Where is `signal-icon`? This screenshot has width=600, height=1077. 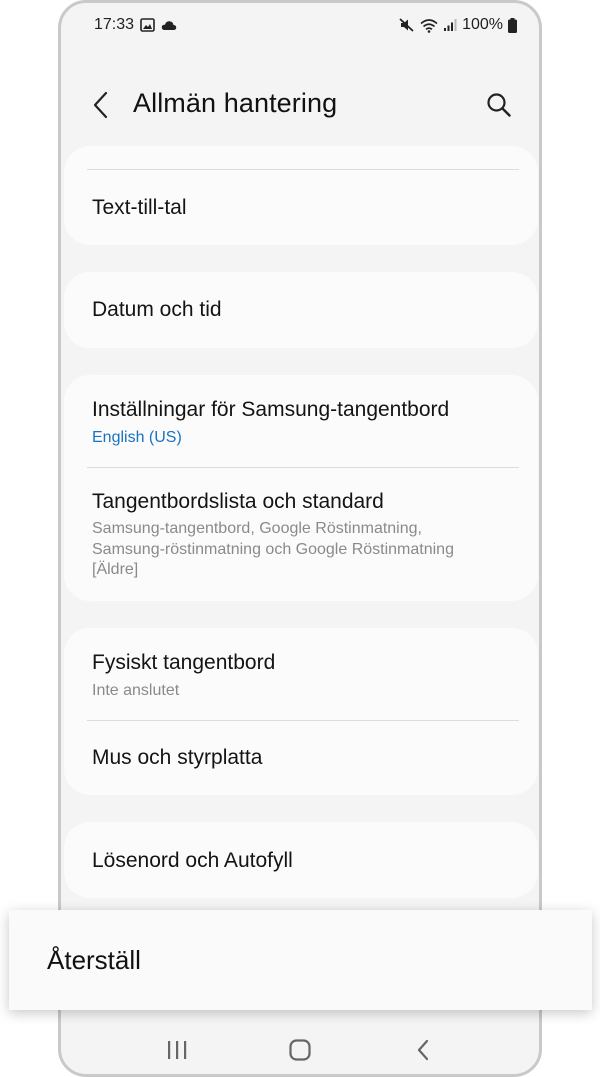 signal-icon is located at coordinates (450, 25).